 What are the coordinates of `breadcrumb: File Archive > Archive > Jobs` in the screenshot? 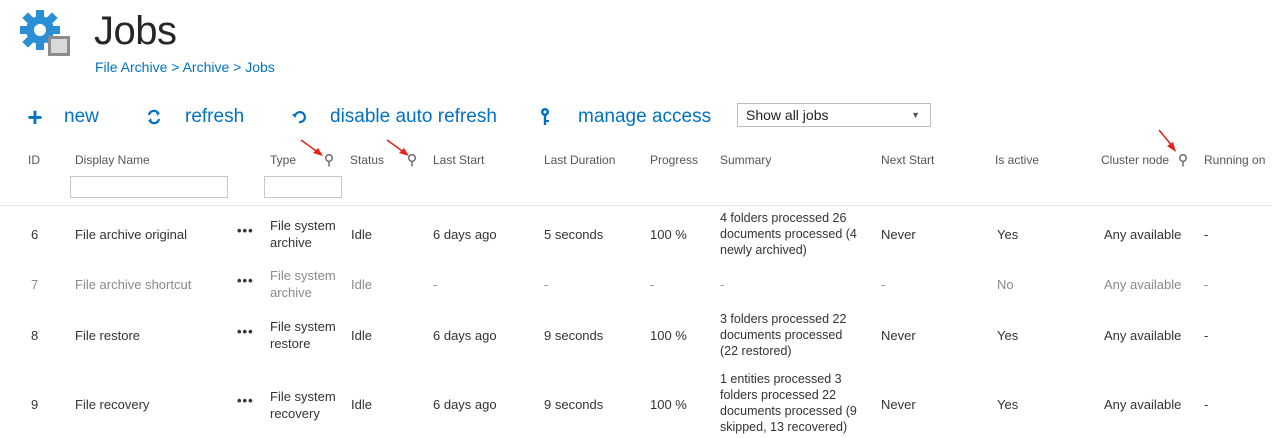 It's located at (185, 67).